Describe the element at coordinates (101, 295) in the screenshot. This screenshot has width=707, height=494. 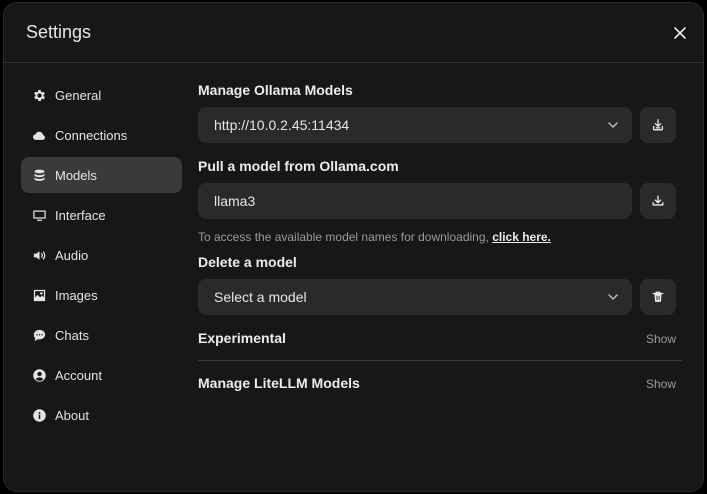
I see `sidebar-item-images: Images` at that location.